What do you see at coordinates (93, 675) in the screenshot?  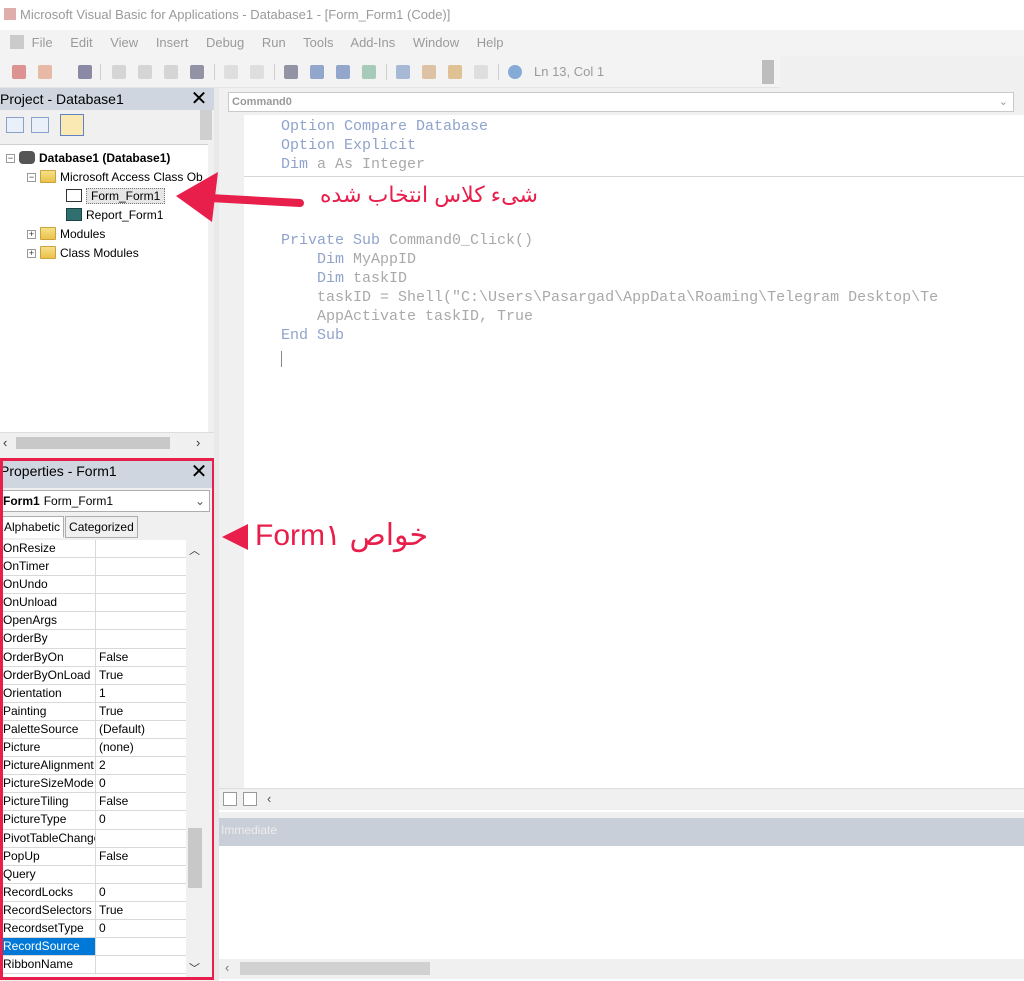 I see `property-row: OrderByOnLoad True` at bounding box center [93, 675].